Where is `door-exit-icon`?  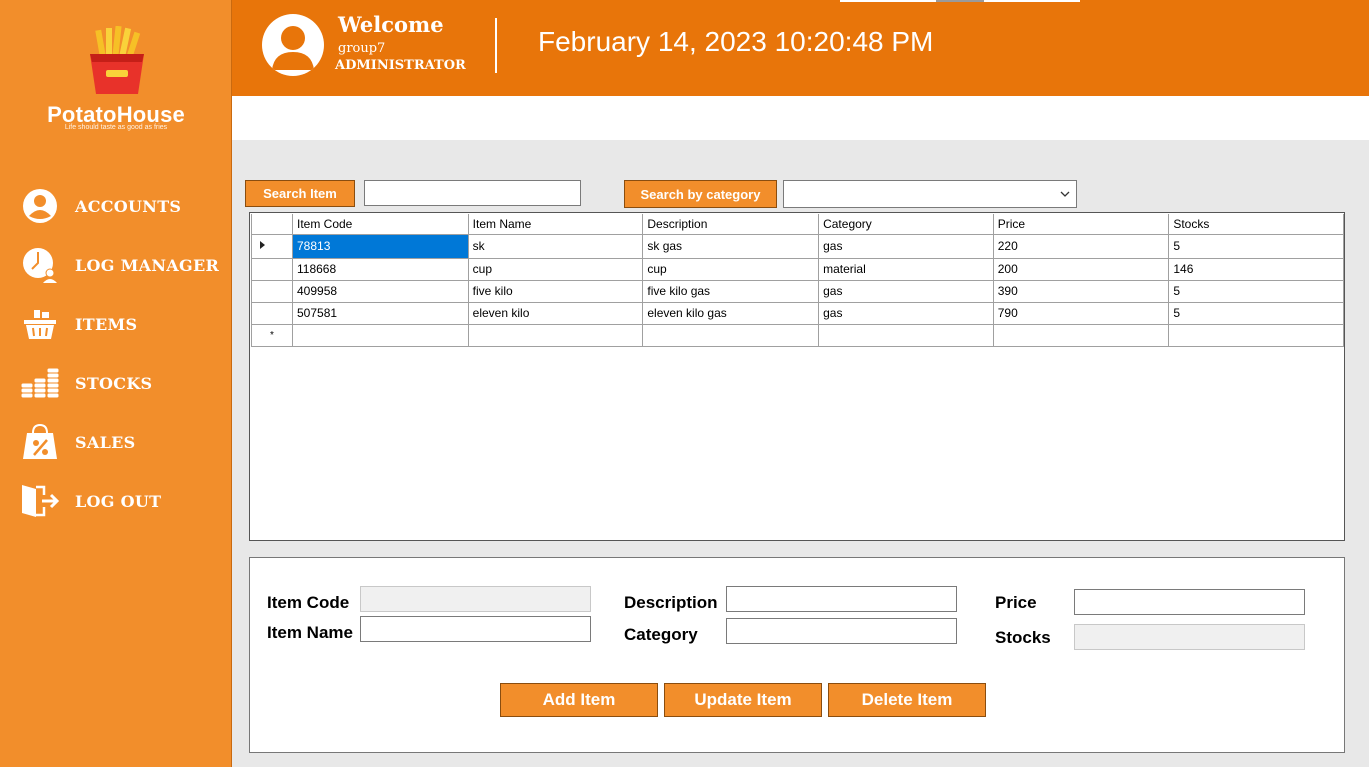
door-exit-icon is located at coordinates (40, 501).